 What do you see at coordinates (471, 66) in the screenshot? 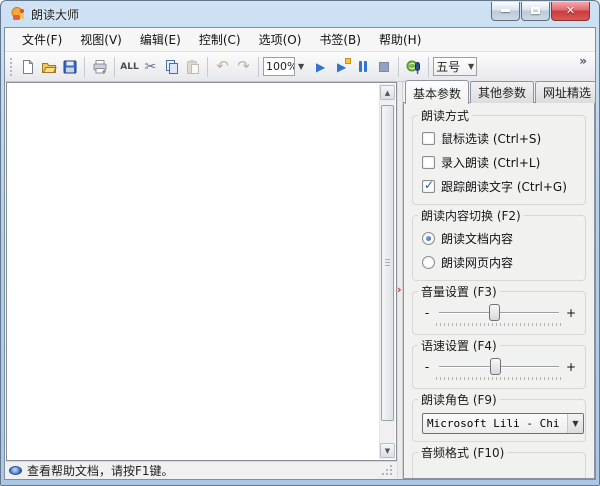
I see `font-size-dropdown-arrow: ▼` at bounding box center [471, 66].